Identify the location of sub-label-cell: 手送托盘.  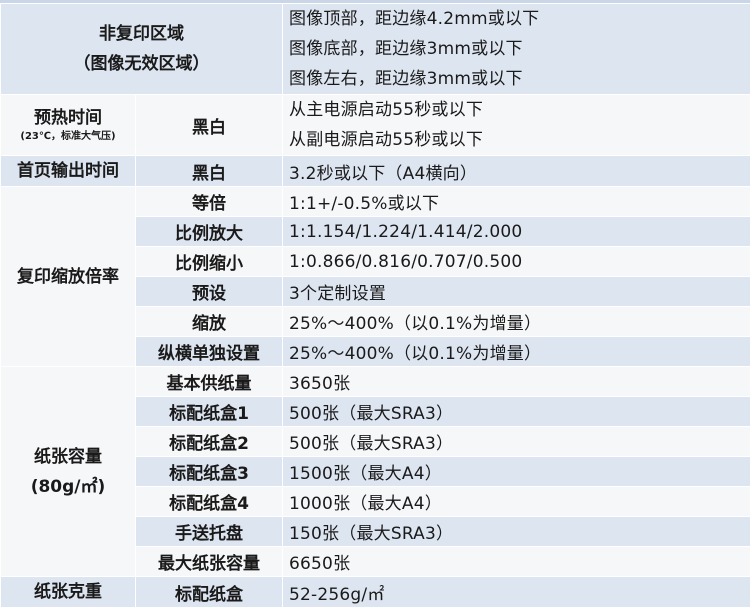
(209, 532).